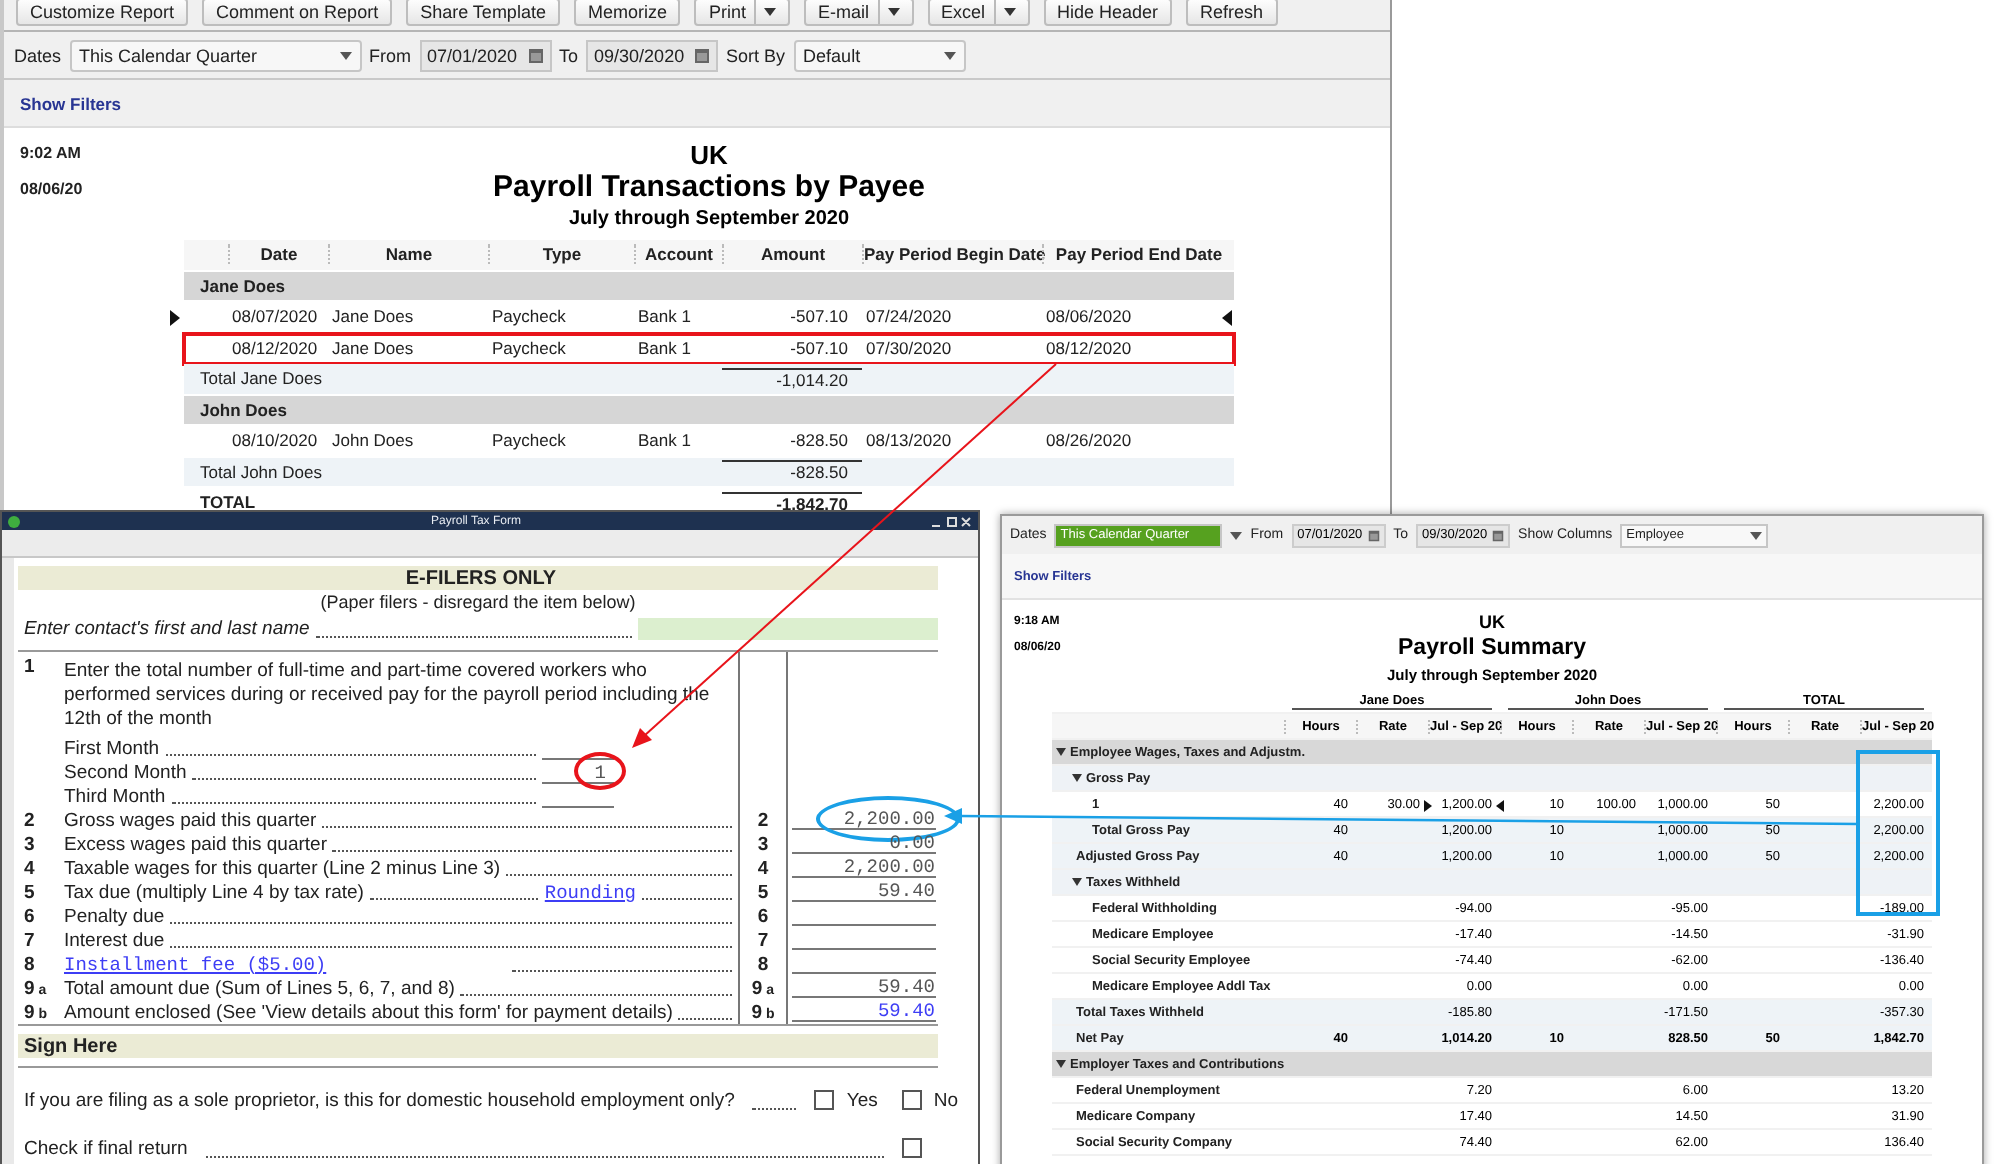 The width and height of the screenshot is (1996, 1164). I want to click on calendar-icon, so click(1373, 535).